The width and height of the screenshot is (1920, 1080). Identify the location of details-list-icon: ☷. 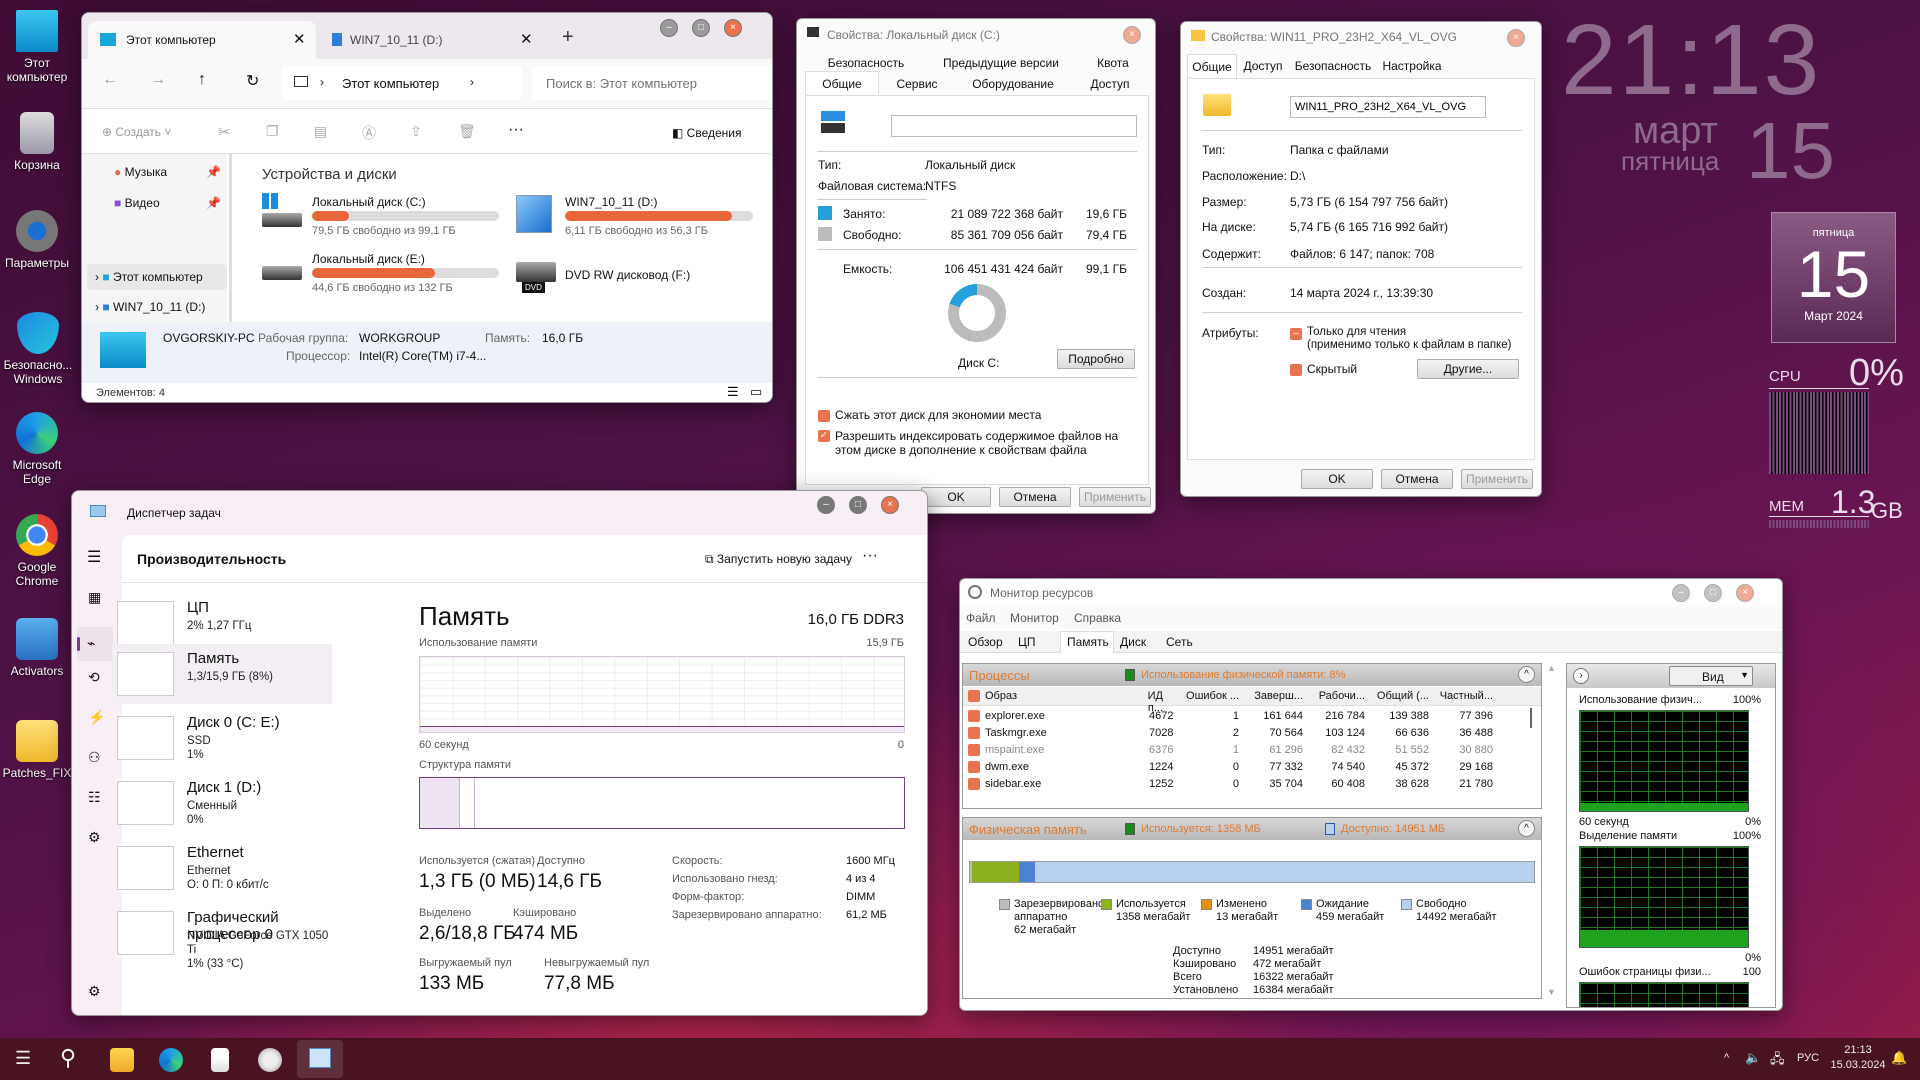
(94, 797).